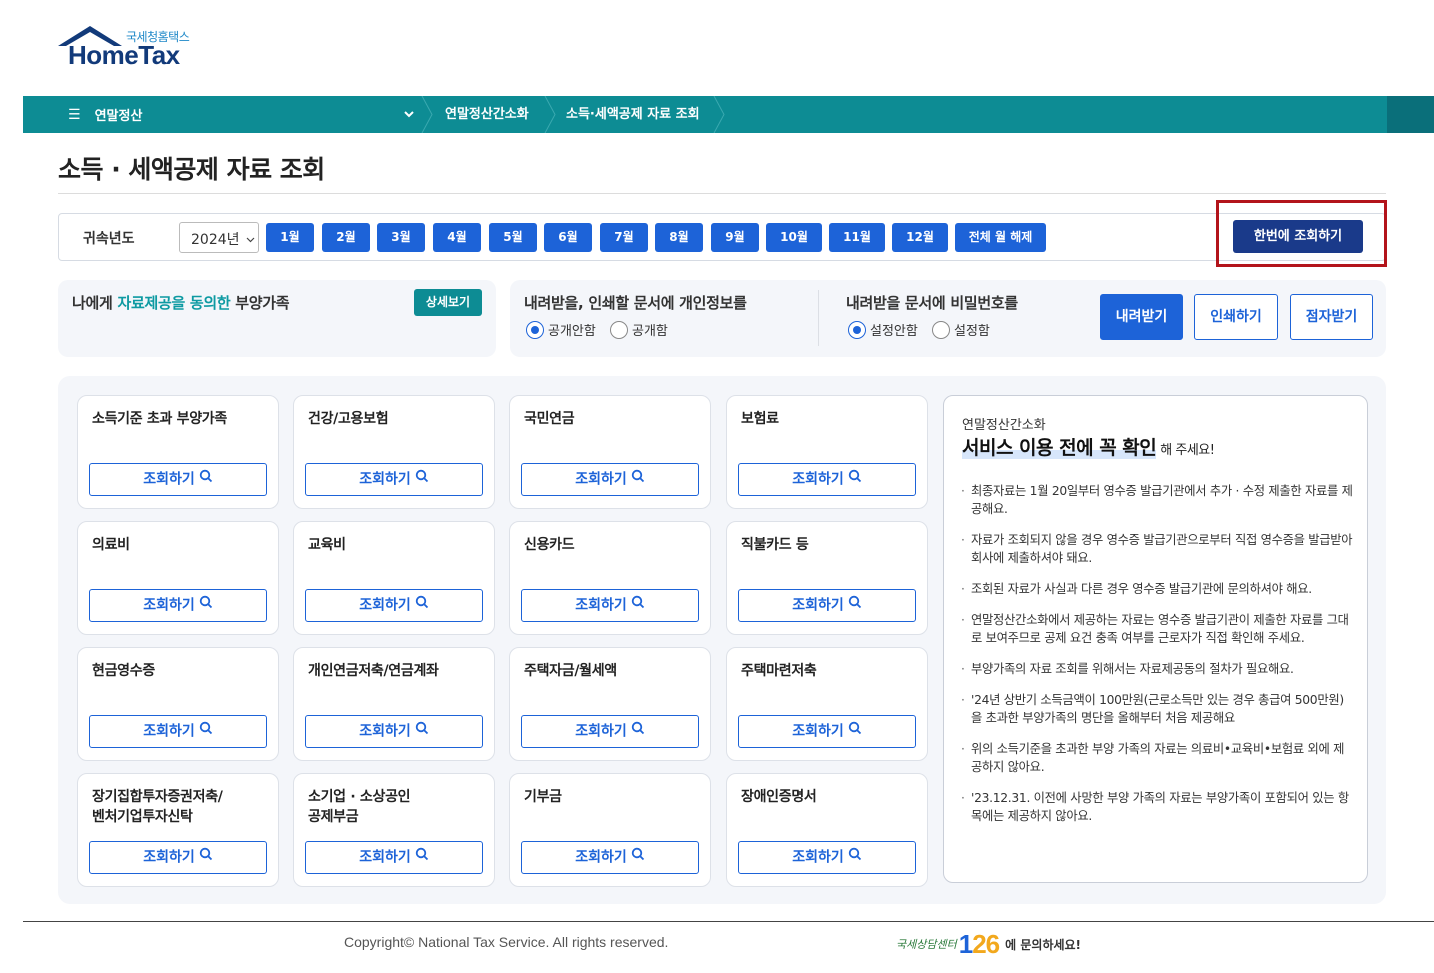 Image resolution: width=1434 pixels, height=973 pixels. I want to click on footer-divider, so click(728, 921).